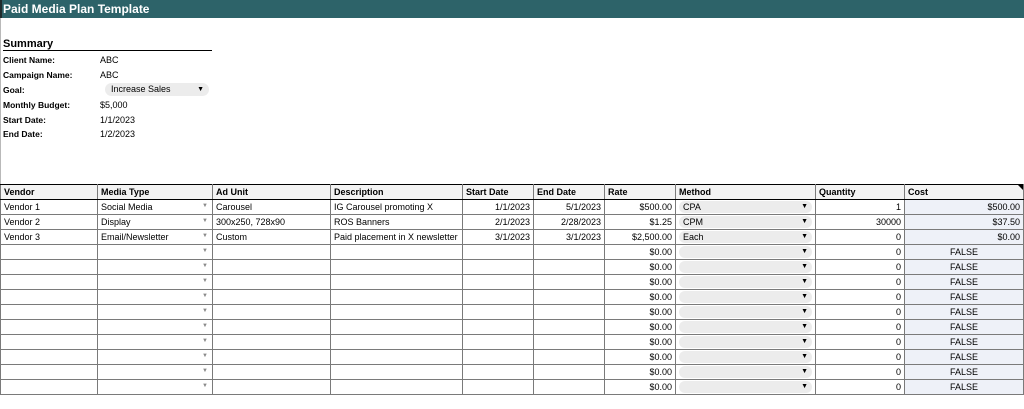 The height and width of the screenshot is (409, 1024). I want to click on header-vendor: Vendor, so click(49, 192).